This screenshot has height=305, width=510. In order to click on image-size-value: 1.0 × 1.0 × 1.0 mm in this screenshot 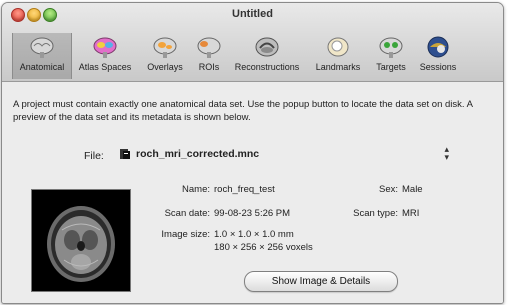, I will do `click(254, 234)`.